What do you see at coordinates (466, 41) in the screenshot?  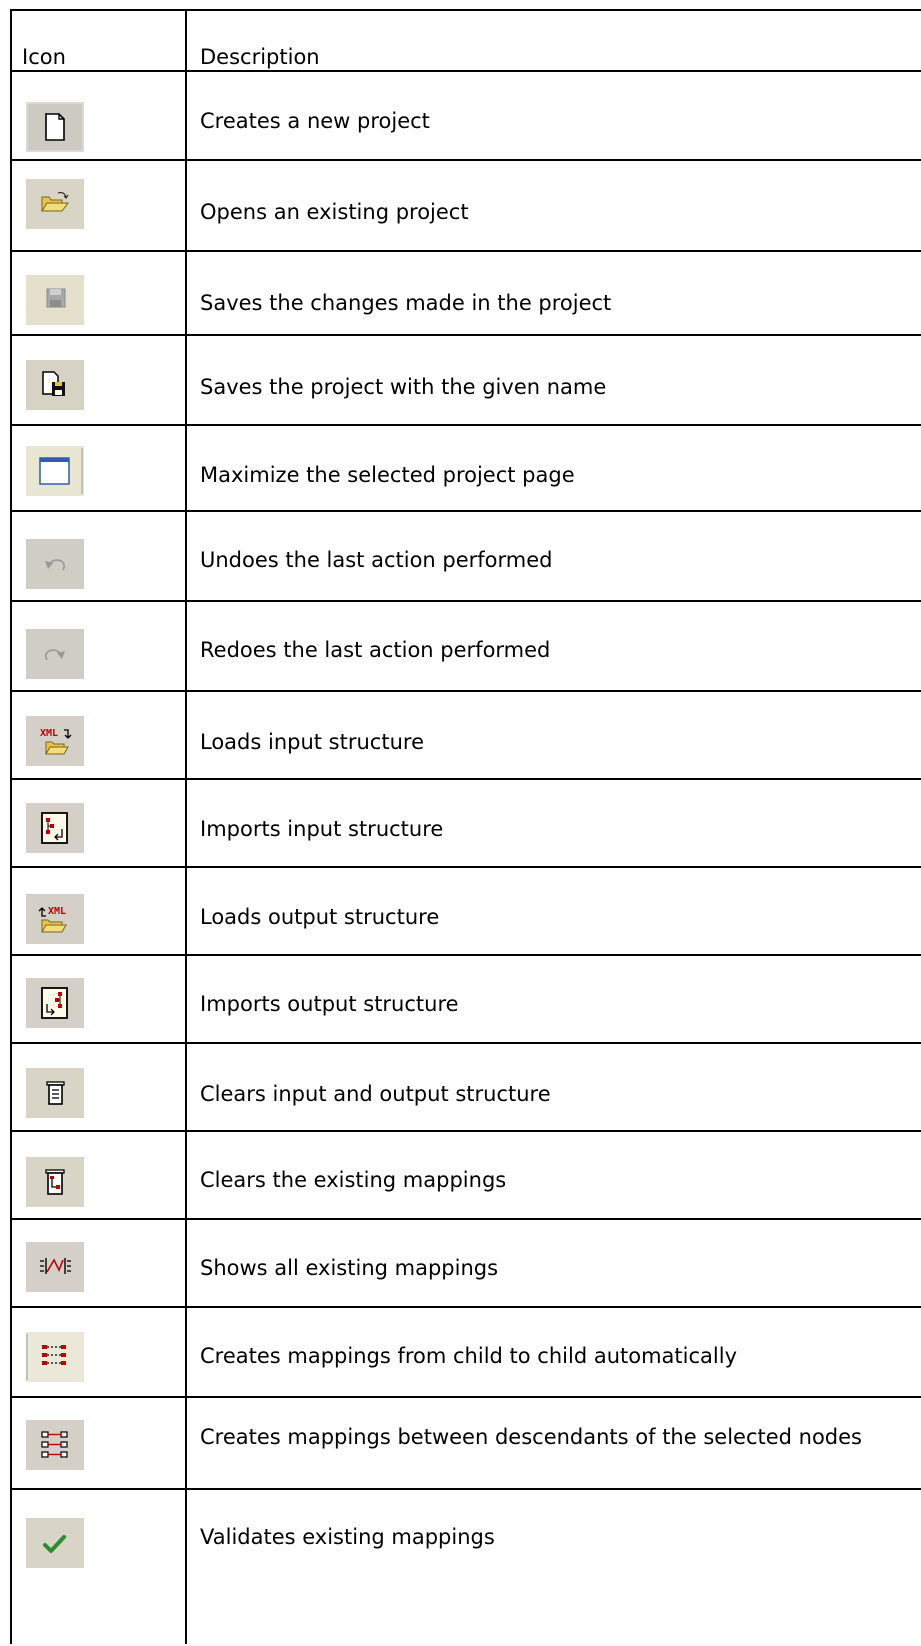 I see `table-header-row: Icon Description` at bounding box center [466, 41].